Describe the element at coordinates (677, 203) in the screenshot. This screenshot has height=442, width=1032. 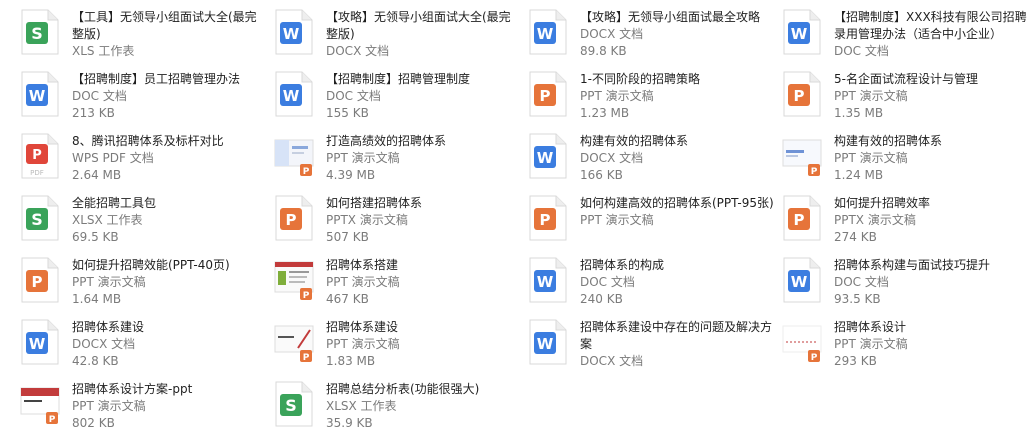
I see `file-name: 如何构建高效的招聘体系(PPT-95张)` at that location.